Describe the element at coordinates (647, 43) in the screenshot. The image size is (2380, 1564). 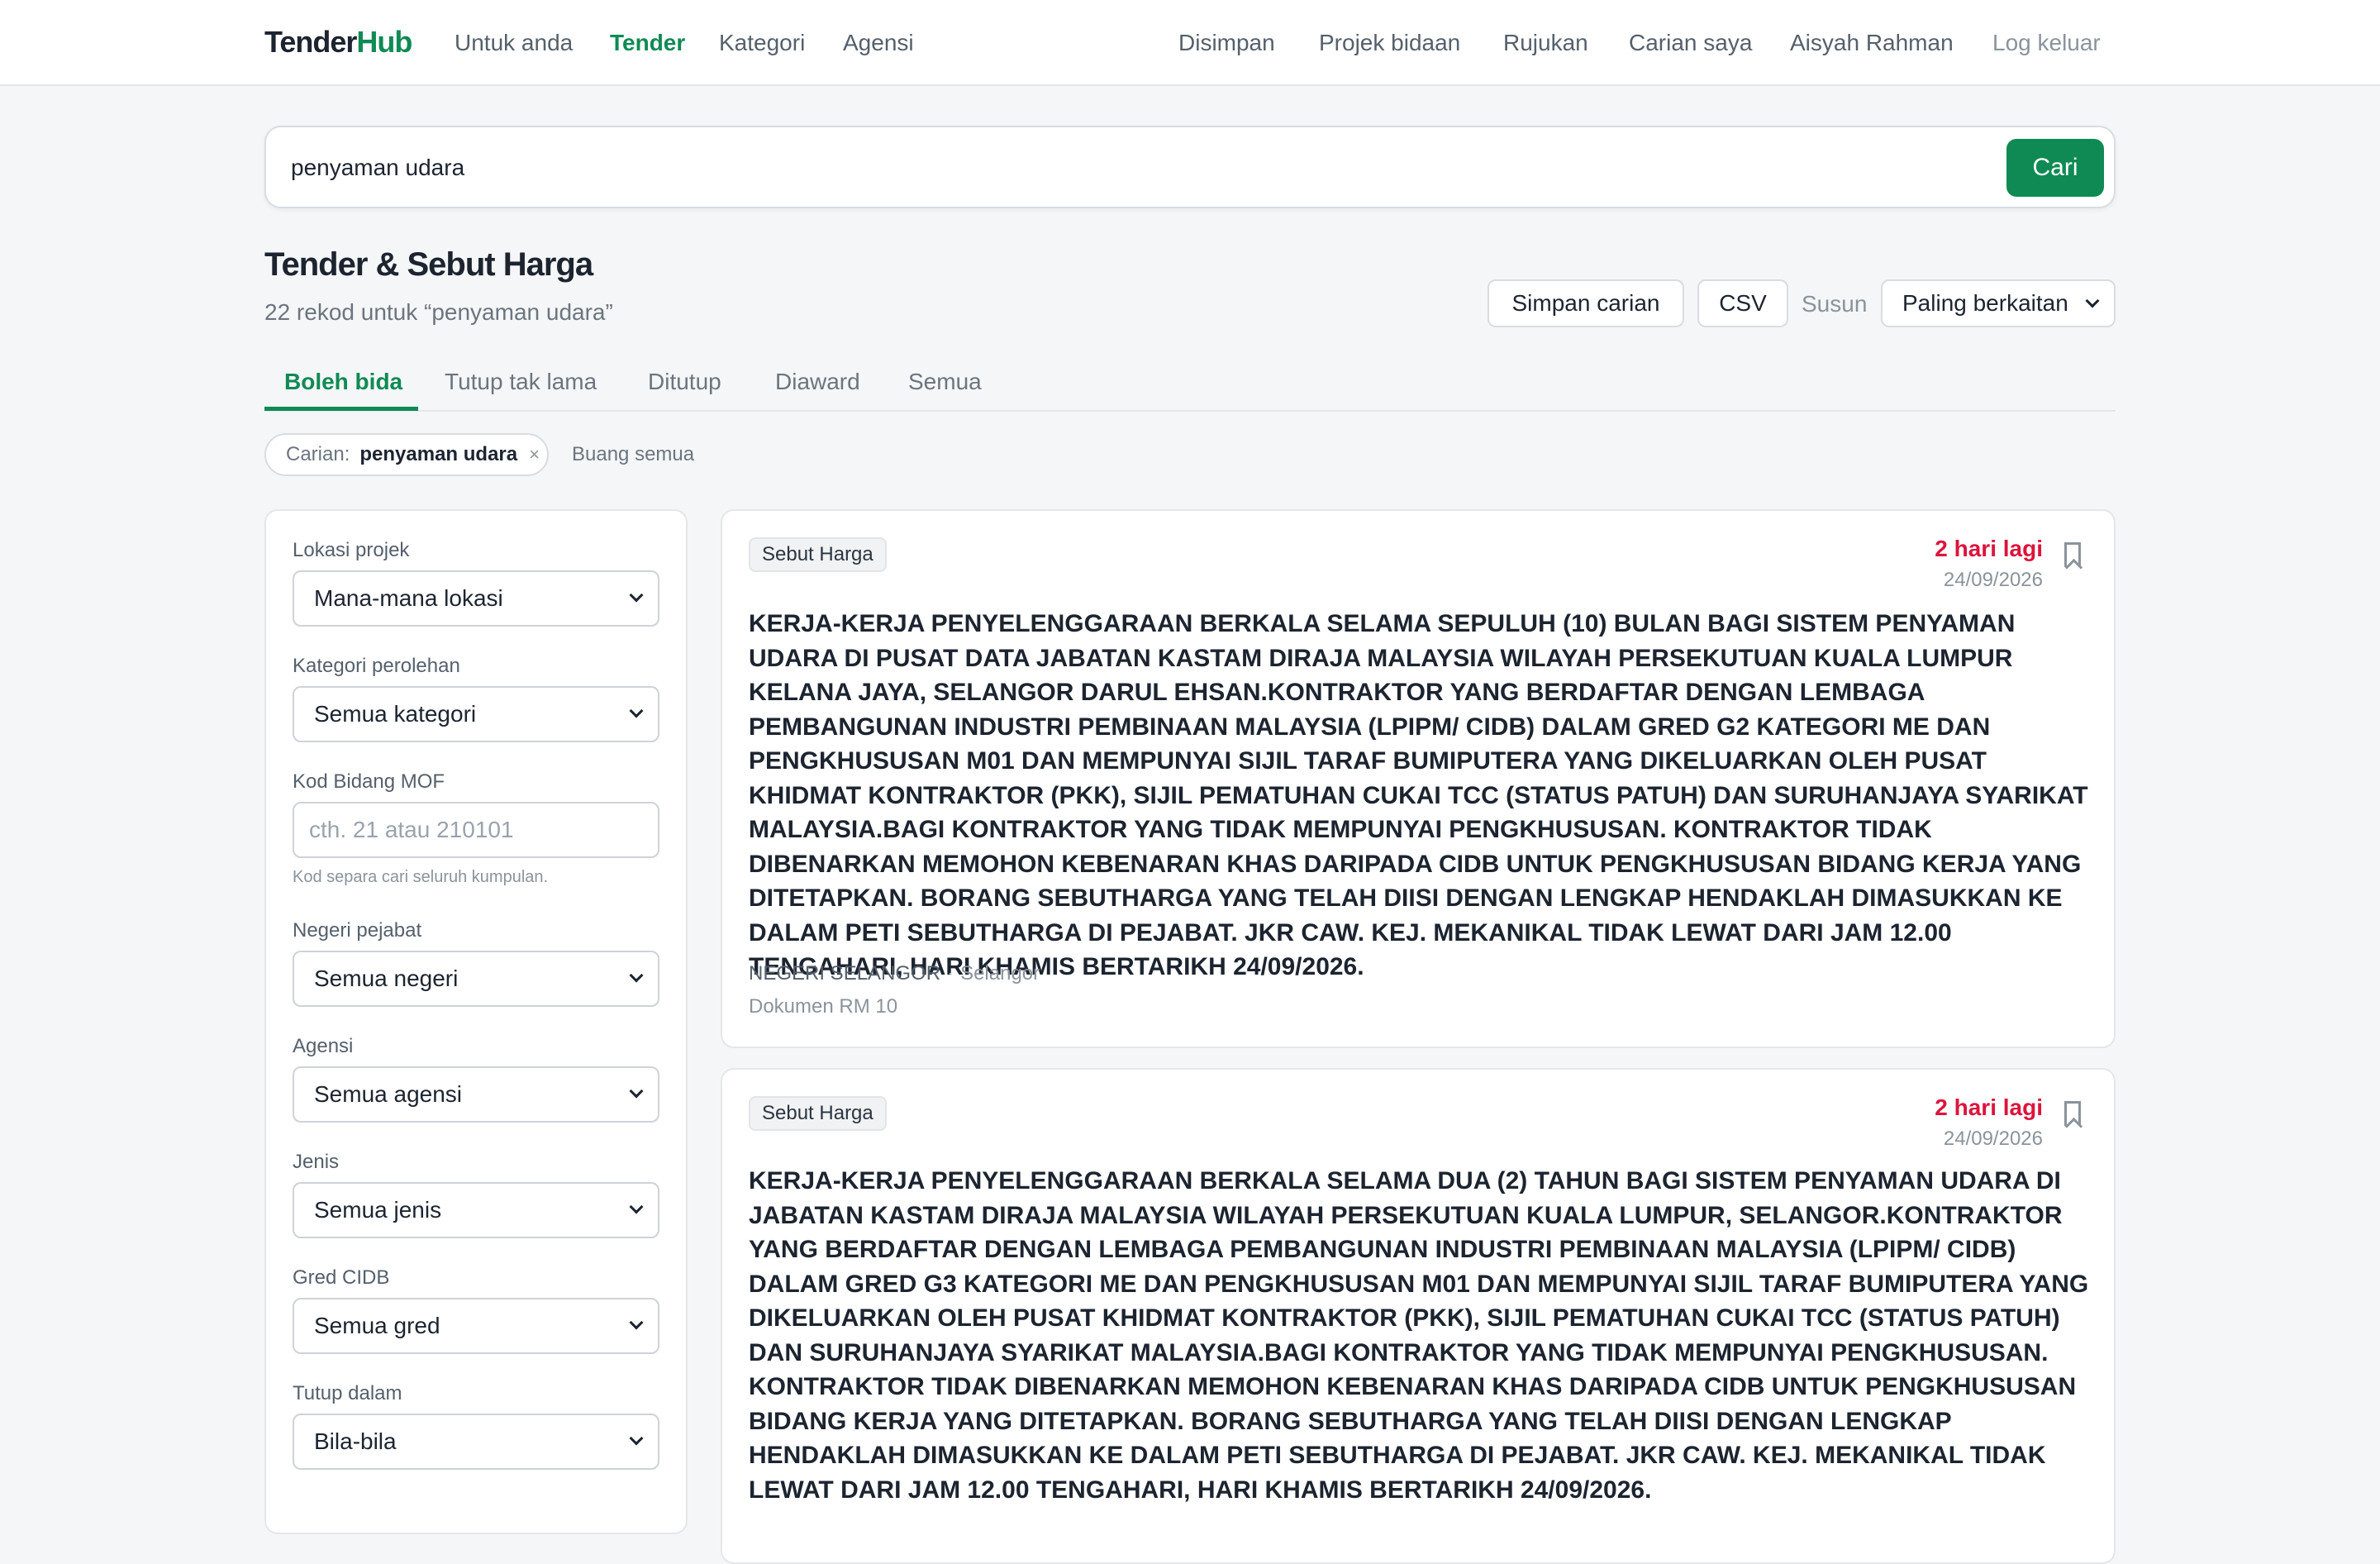
I see `nav-tender: Tender` at that location.